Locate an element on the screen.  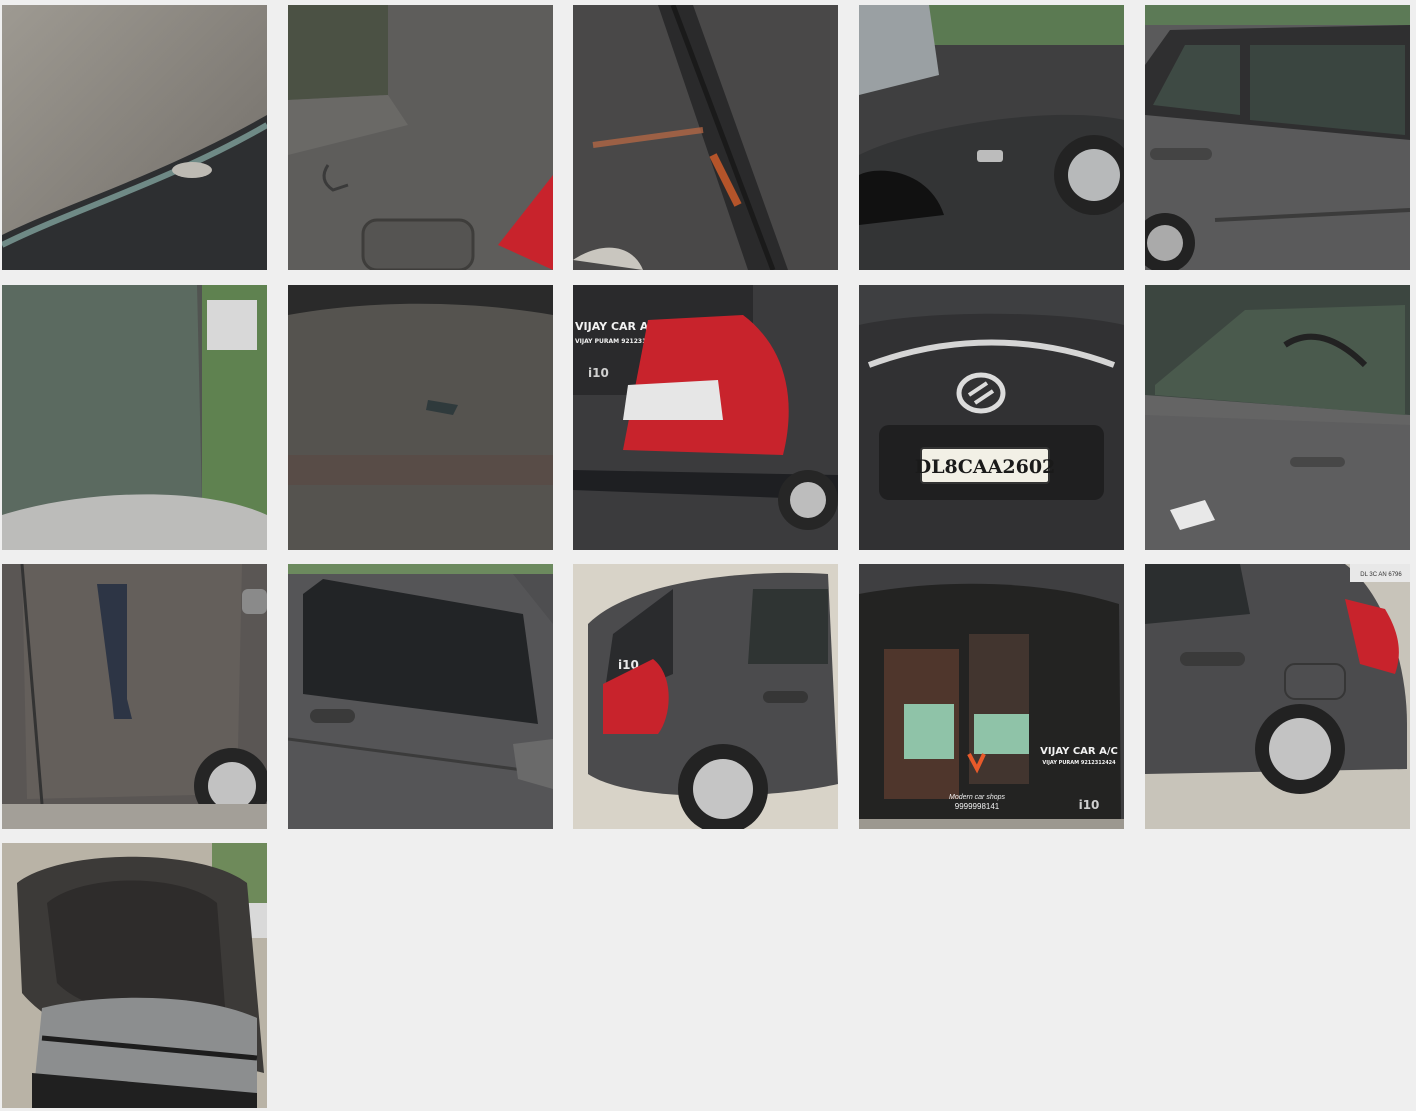
photo-7-image is located at coordinates (420, 417).